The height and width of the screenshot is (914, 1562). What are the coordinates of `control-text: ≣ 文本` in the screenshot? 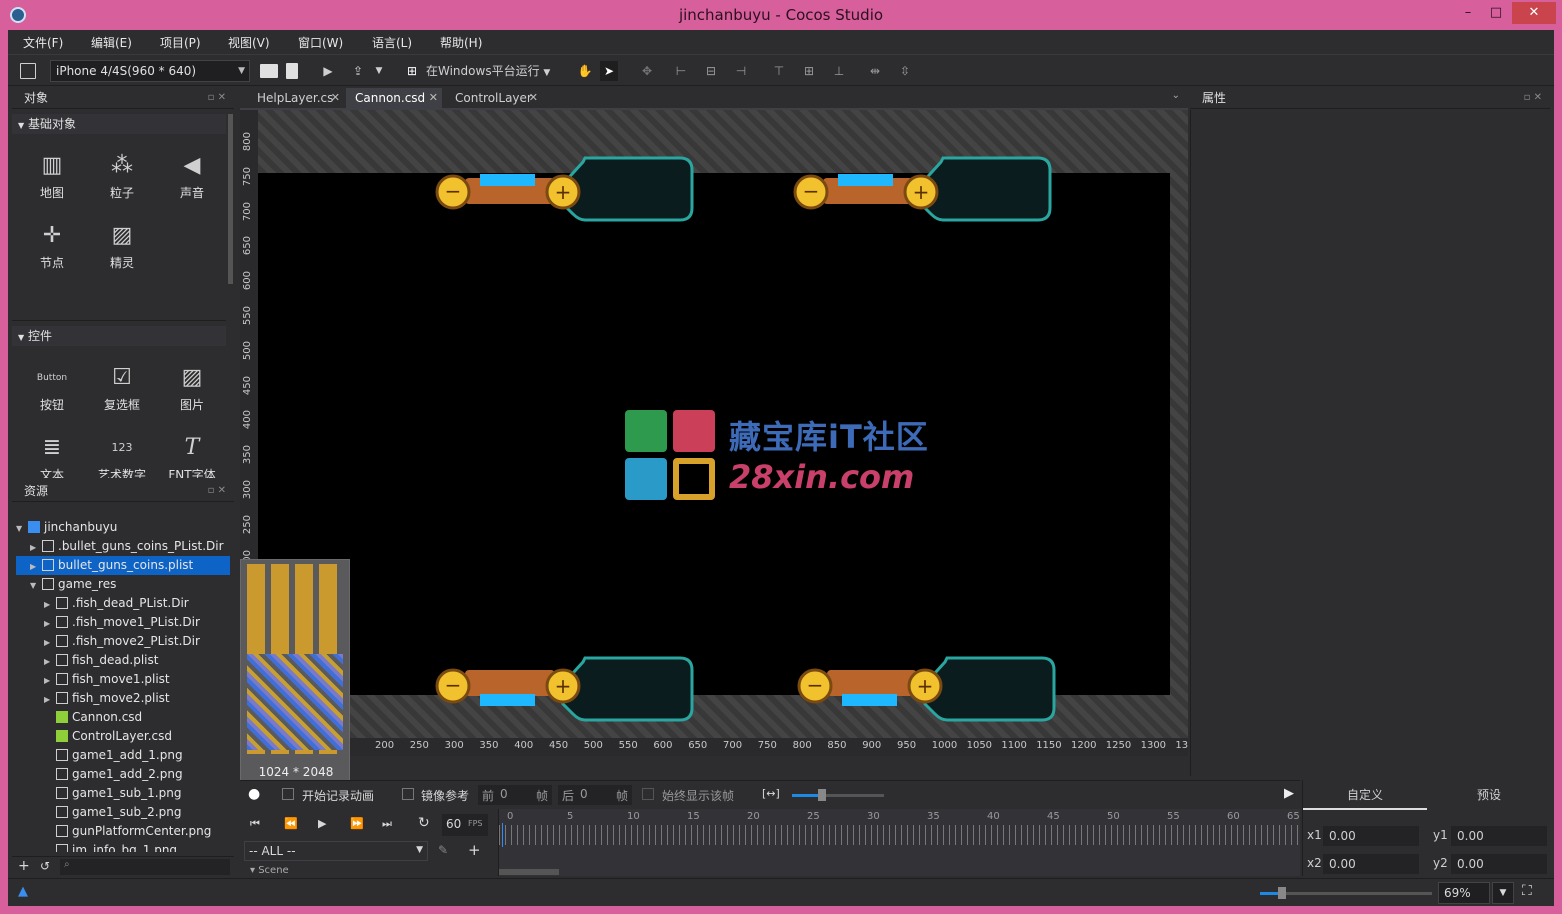 It's located at (52, 454).